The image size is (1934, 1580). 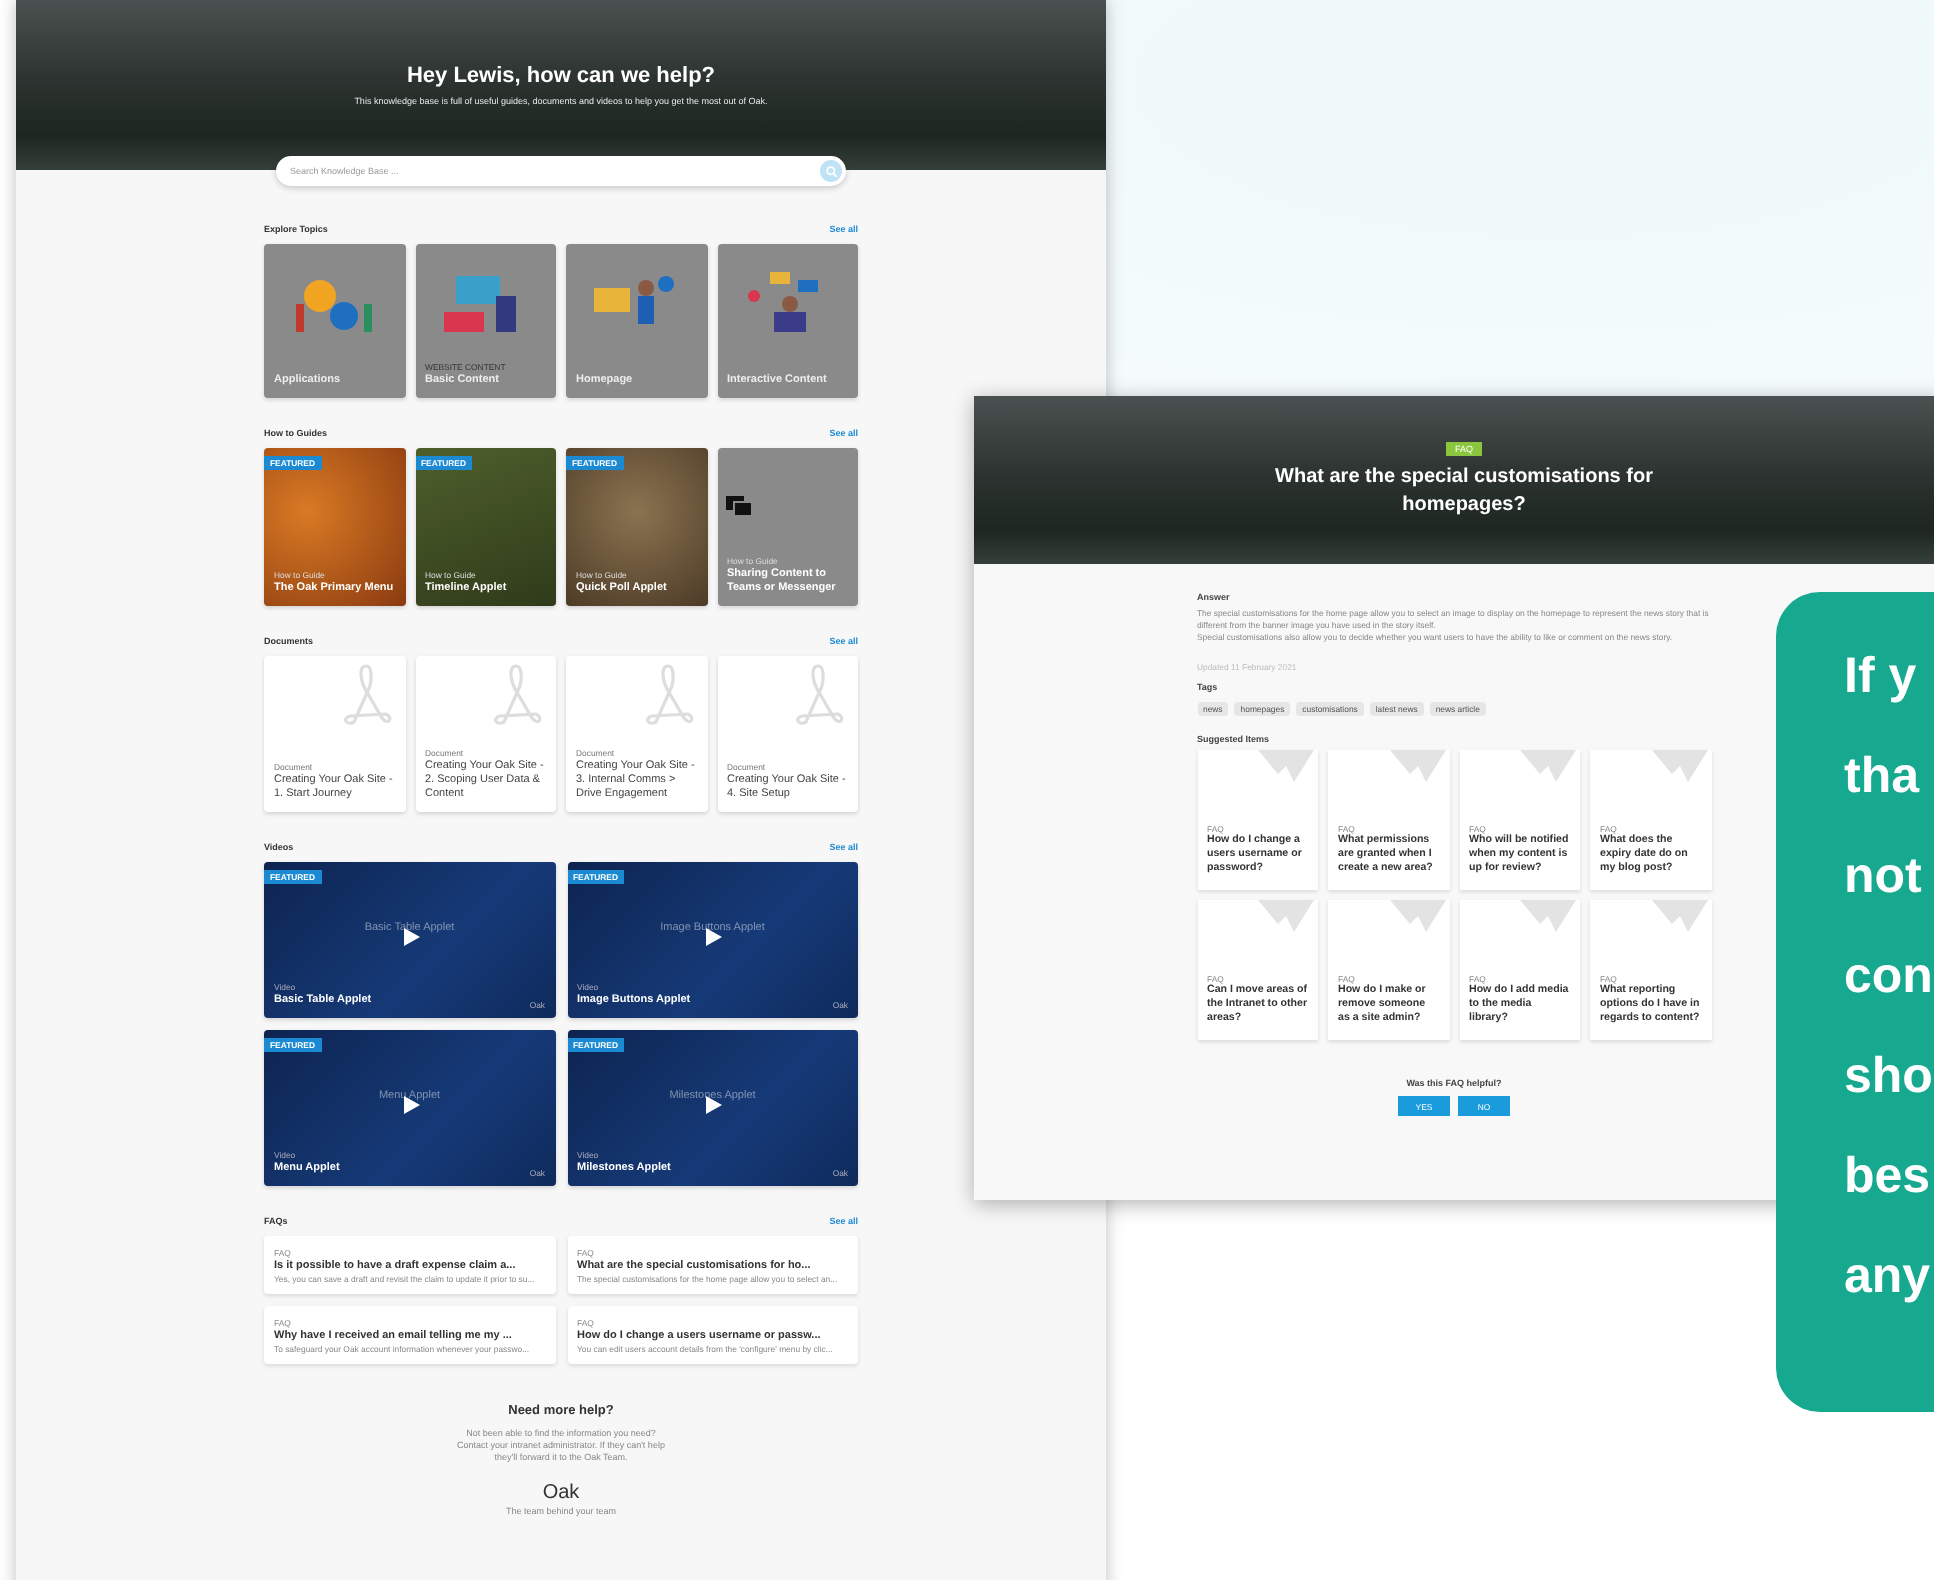 What do you see at coordinates (561, 76) in the screenshot?
I see `hero-title: Hey Lewis, how can we help?` at bounding box center [561, 76].